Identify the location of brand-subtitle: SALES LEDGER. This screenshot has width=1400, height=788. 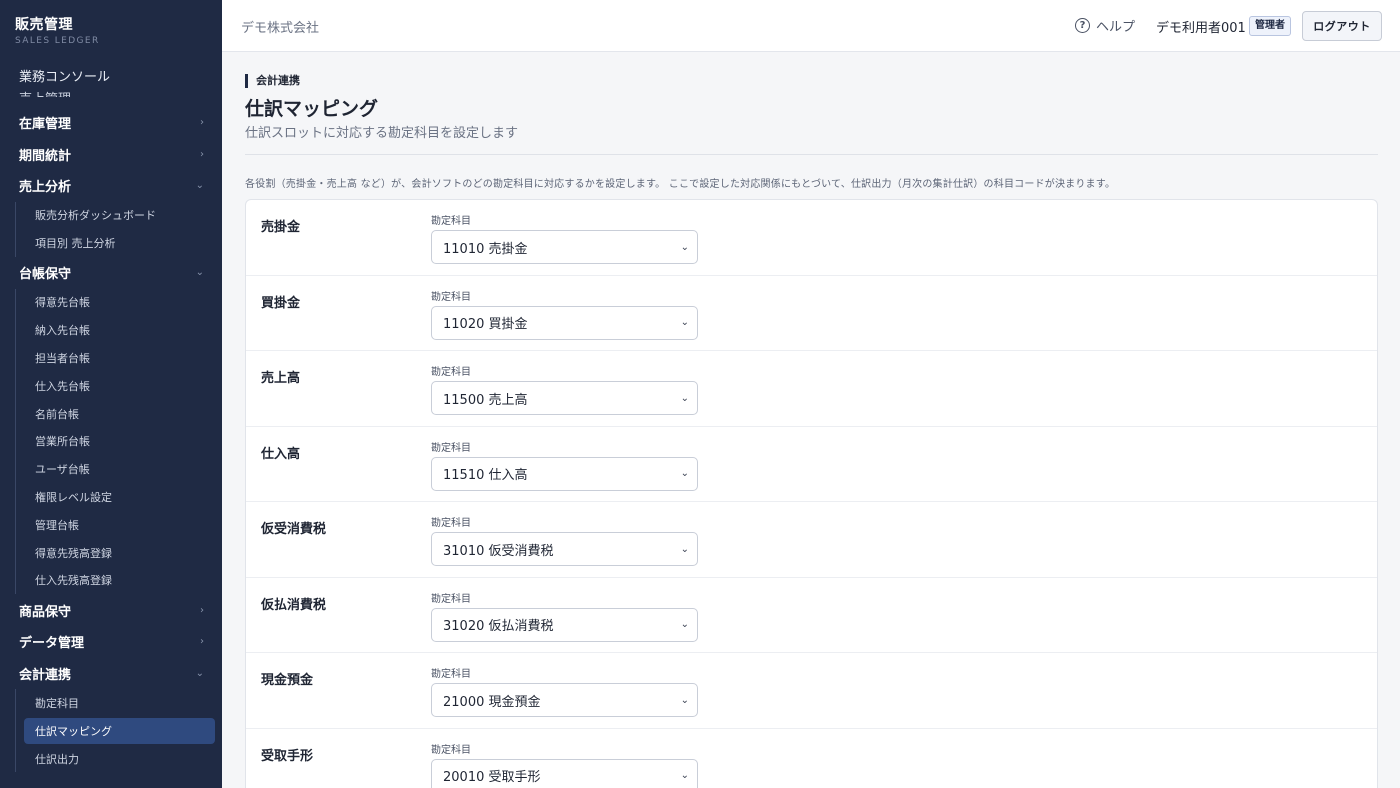
(57, 41).